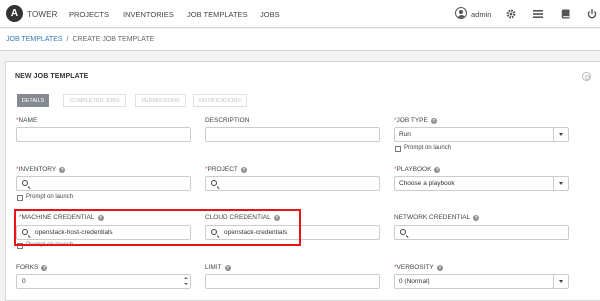  What do you see at coordinates (227, 120) in the screenshot?
I see `description-label: DESCRIPTION` at bounding box center [227, 120].